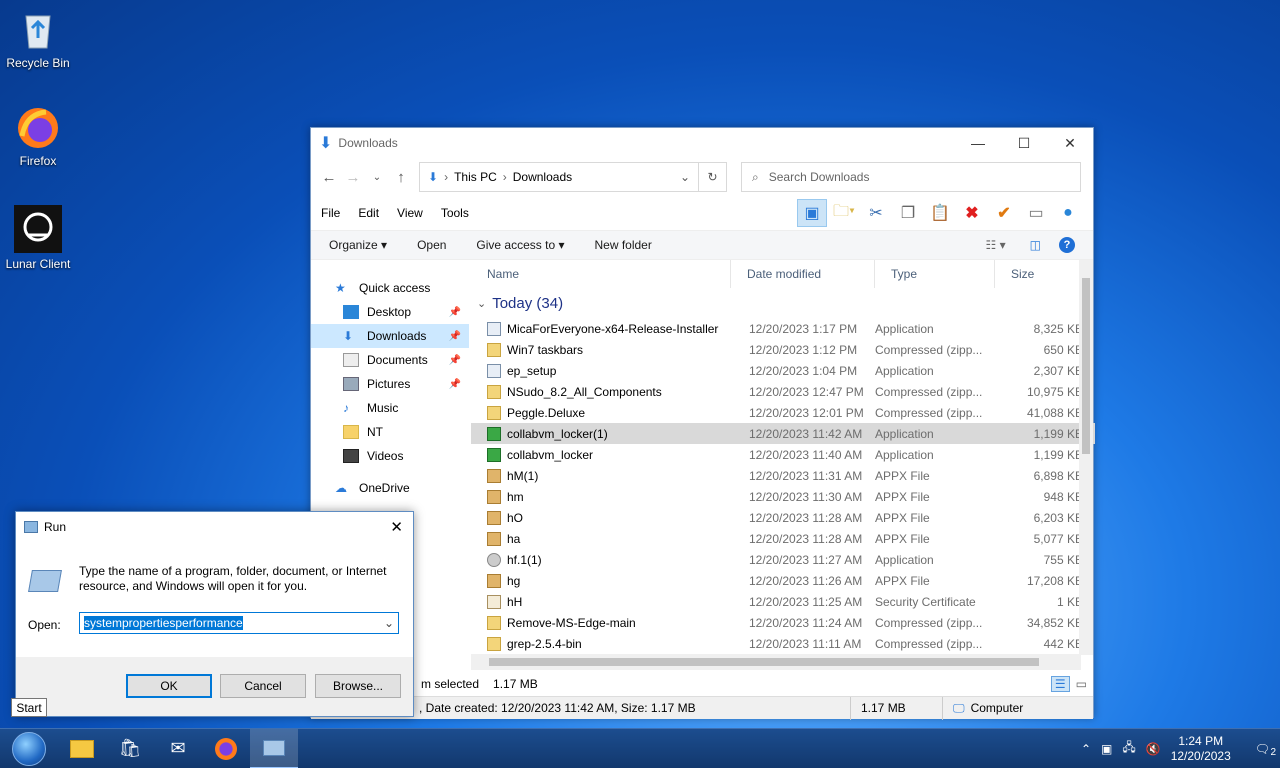 Image resolution: width=1280 pixels, height=768 pixels. What do you see at coordinates (783, 517) in the screenshot?
I see `table-row: hO 12/20/2023 11:28 AM APPX File 6,203 KB` at bounding box center [783, 517].